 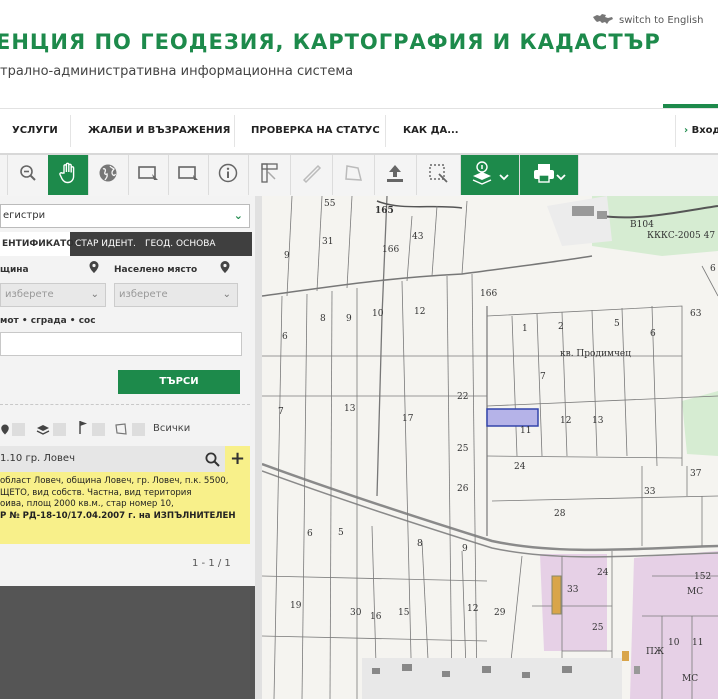 I want to click on svg-text: МС, so click(x=695, y=592).